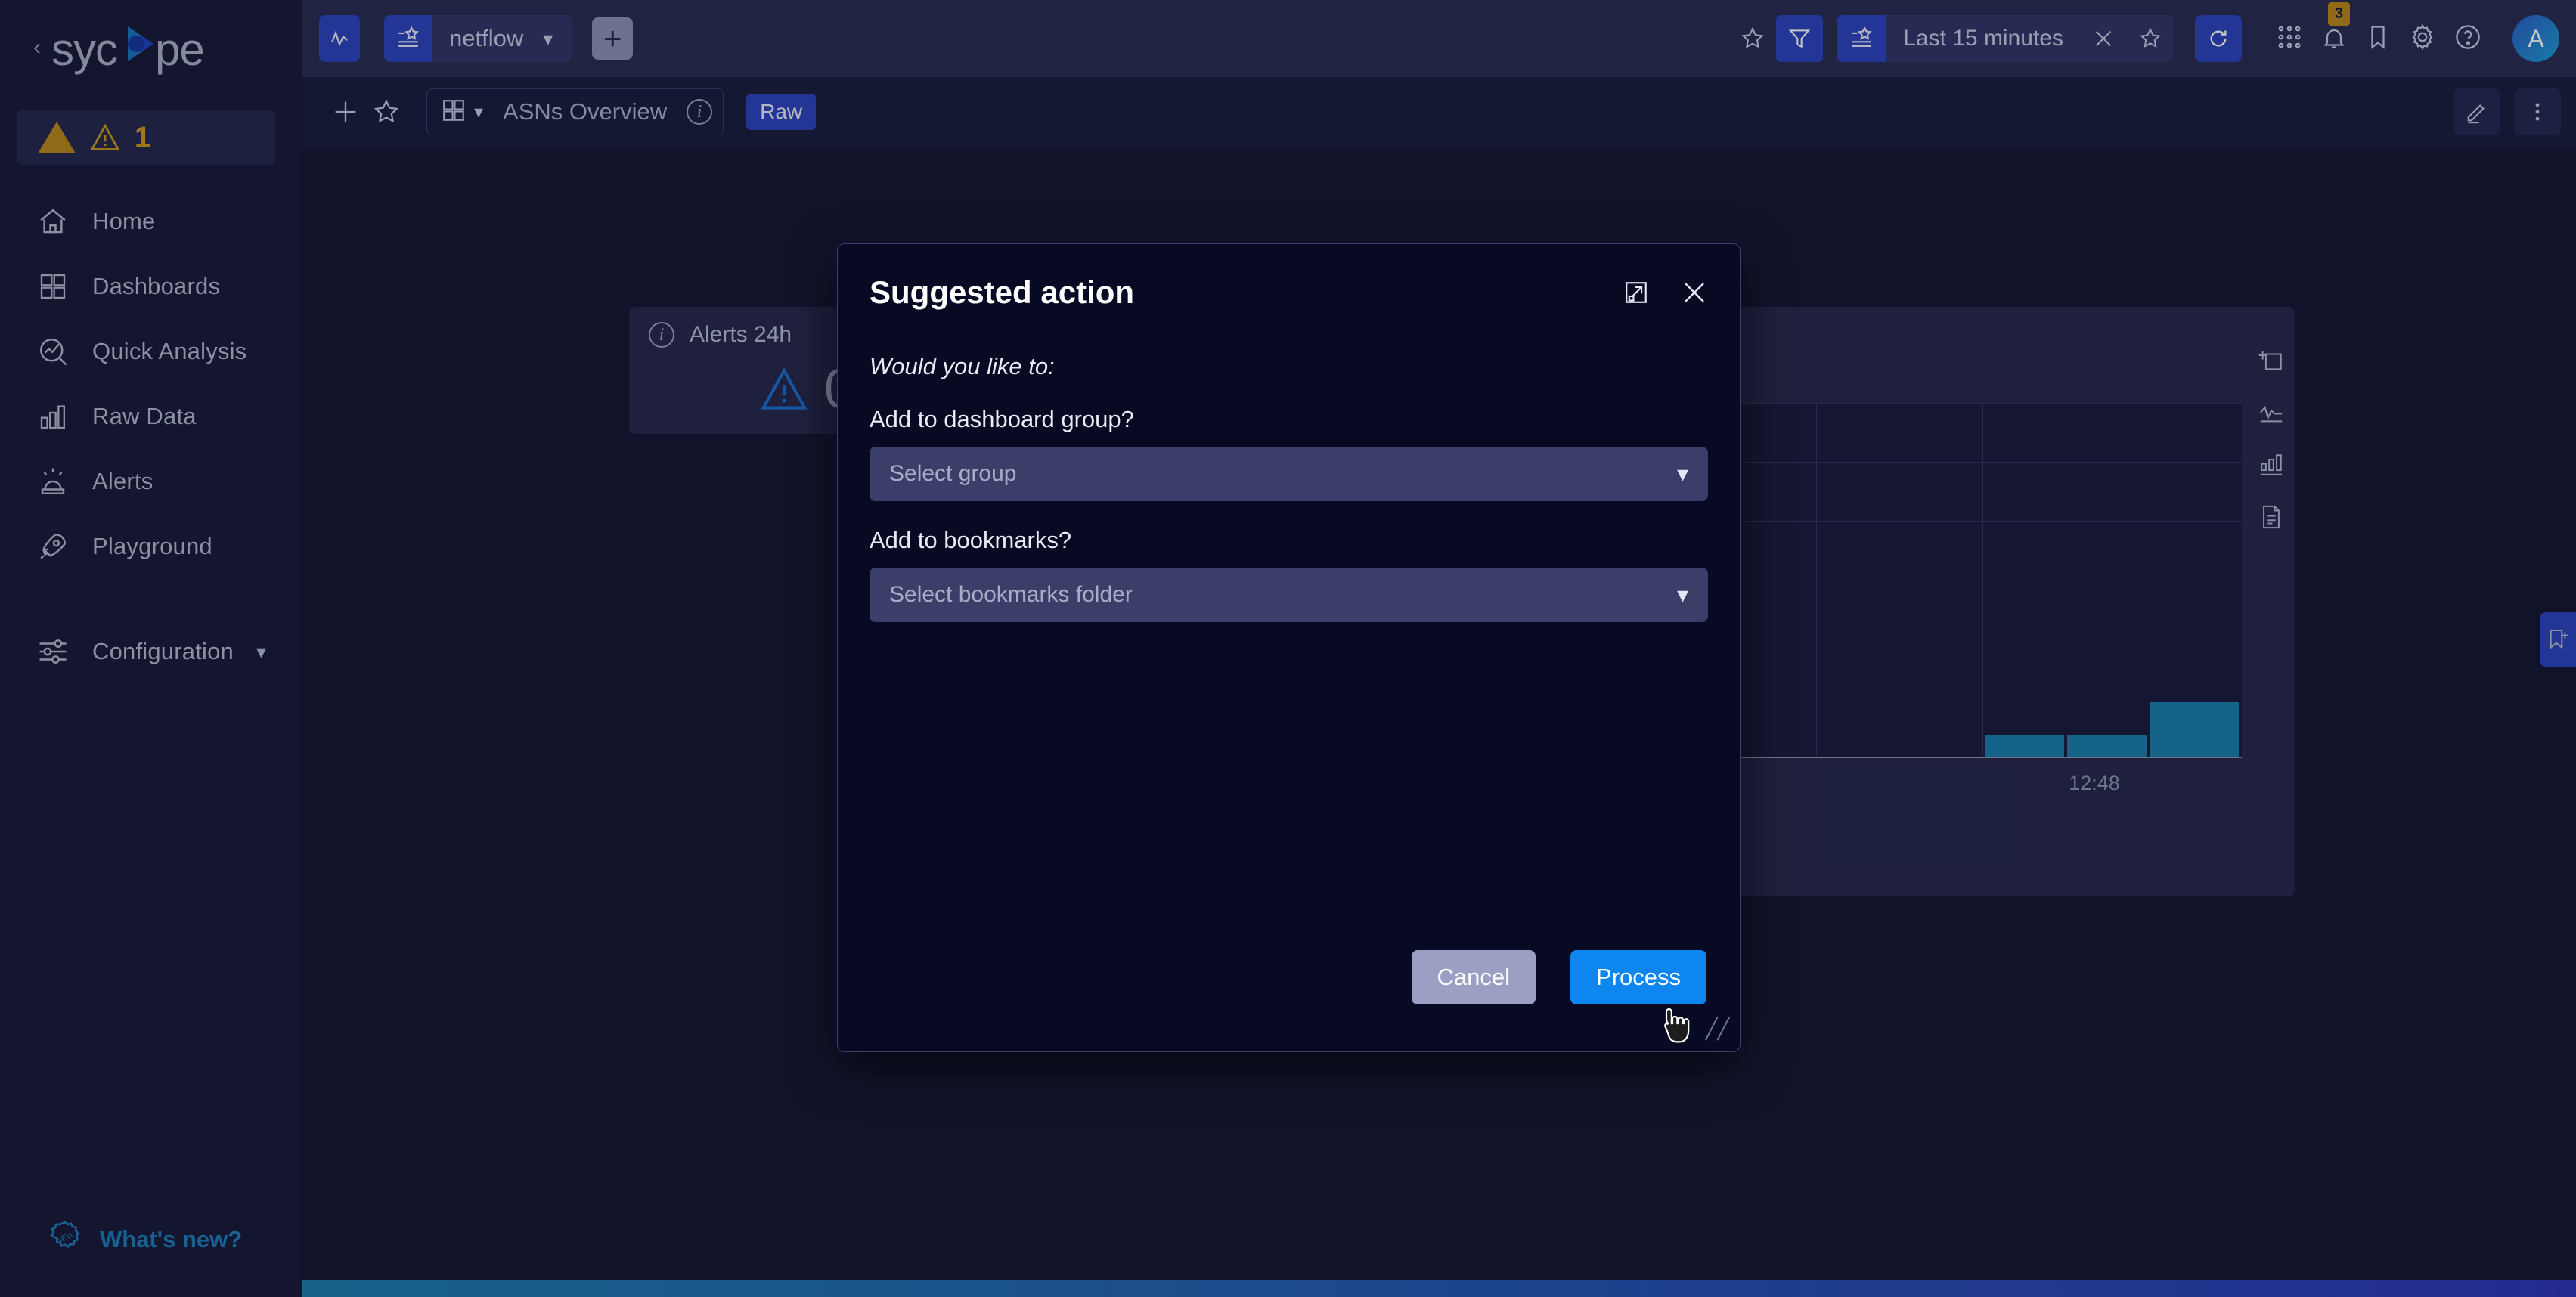 This screenshot has height=1297, width=2576. What do you see at coordinates (1675, 1025) in the screenshot?
I see `mouse-cursor` at bounding box center [1675, 1025].